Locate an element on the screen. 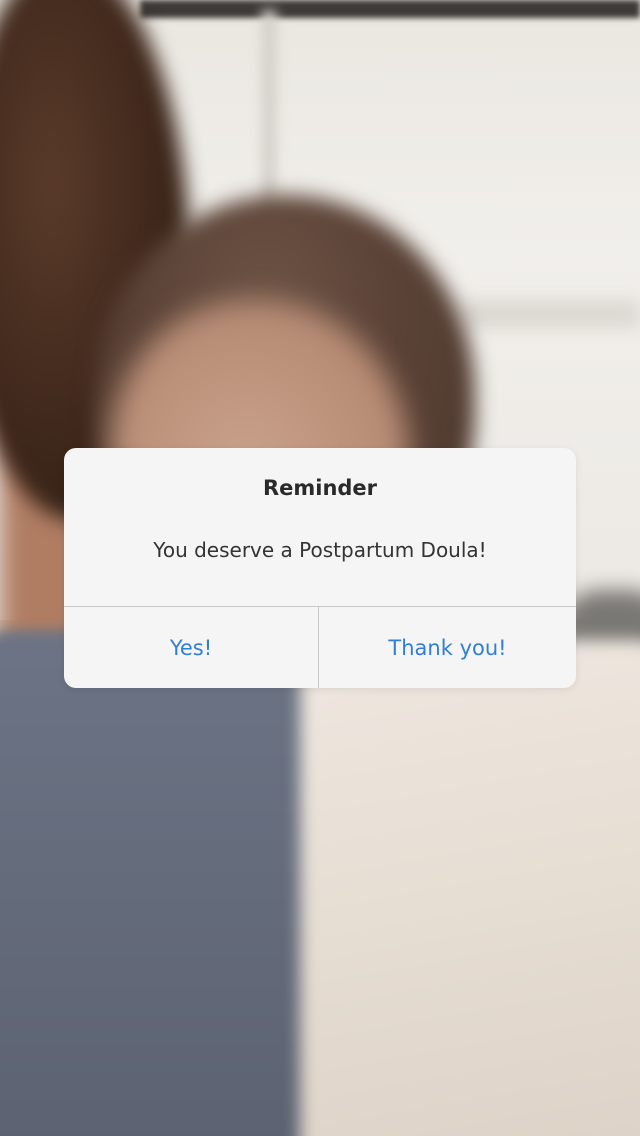  thank-you-button: Thank you! is located at coordinates (447, 647).